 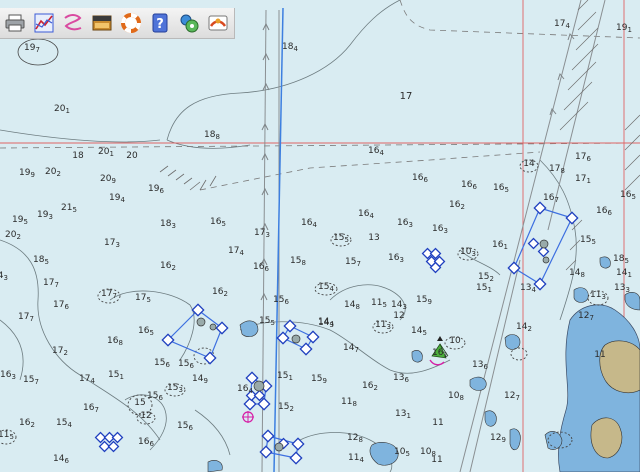 I want to click on sounding-label: 20, so click(x=132, y=156).